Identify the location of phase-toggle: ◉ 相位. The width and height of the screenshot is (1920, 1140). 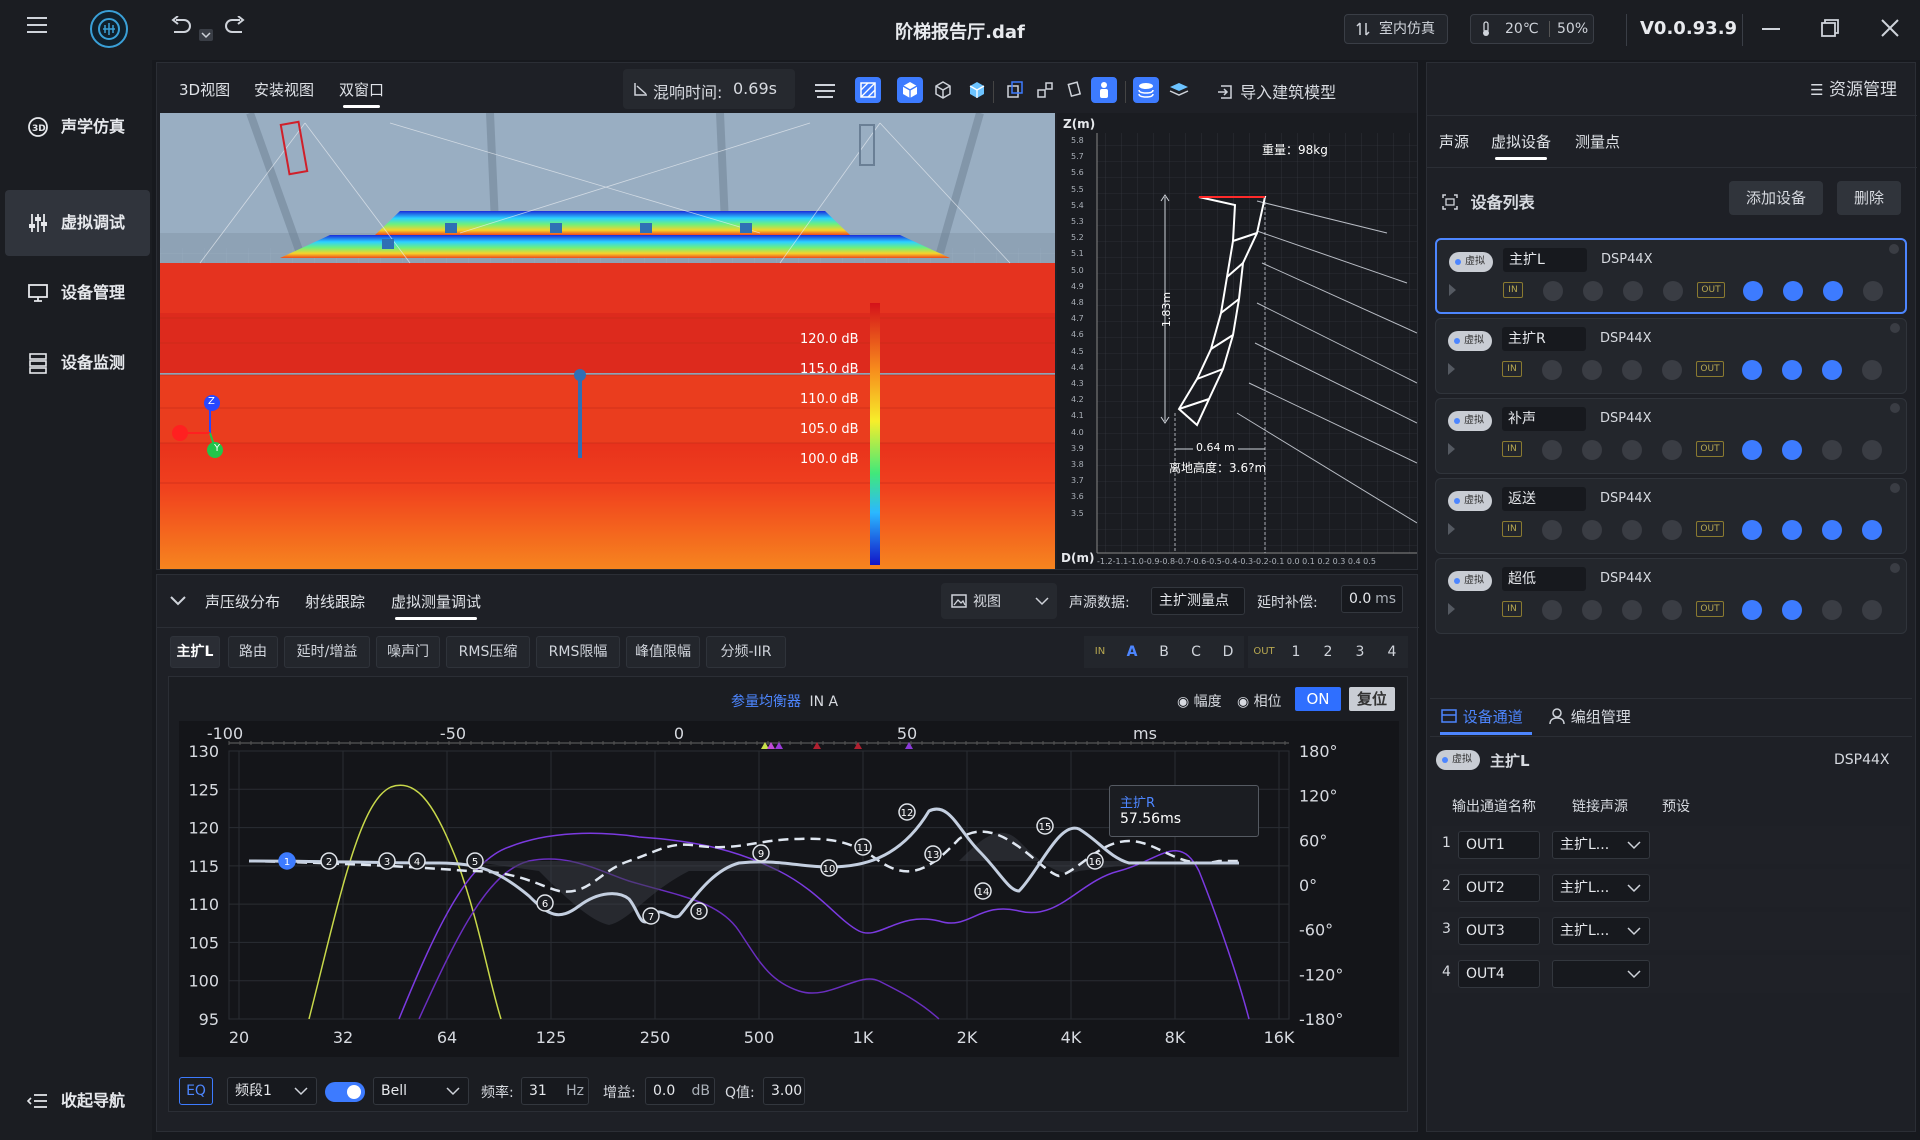
(1259, 701).